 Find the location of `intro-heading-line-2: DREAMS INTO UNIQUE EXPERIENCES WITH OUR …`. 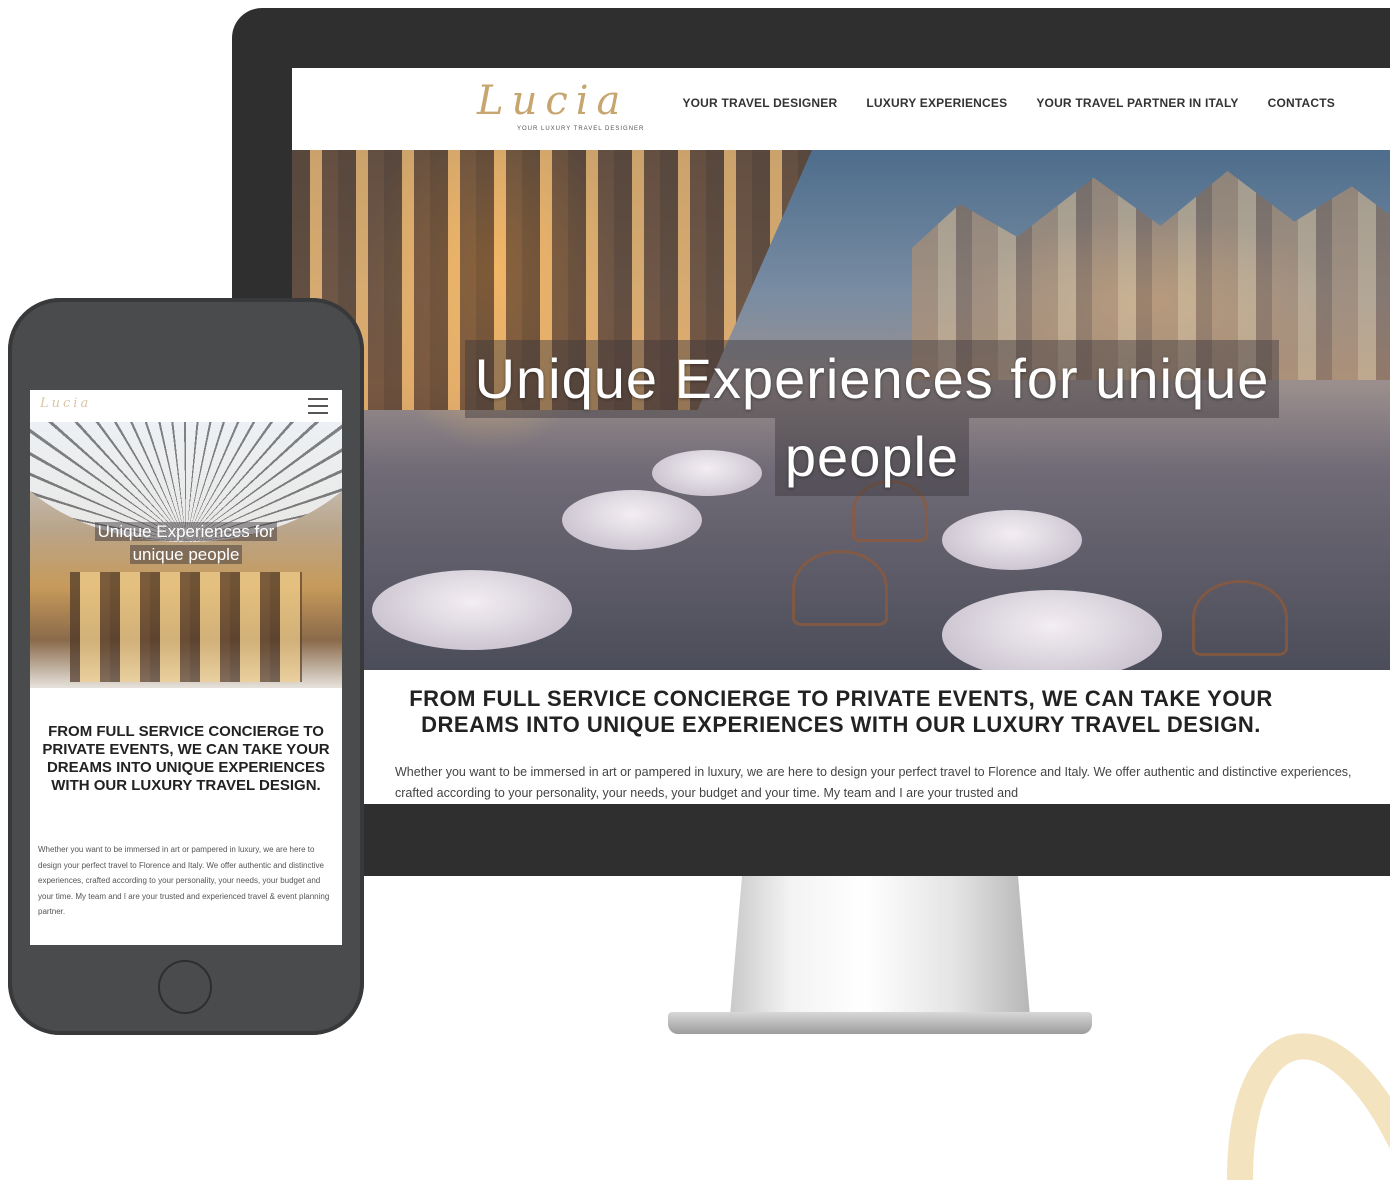

intro-heading-line-2: DREAMS INTO UNIQUE EXPERIENCES WITH OUR … is located at coordinates (841, 724).